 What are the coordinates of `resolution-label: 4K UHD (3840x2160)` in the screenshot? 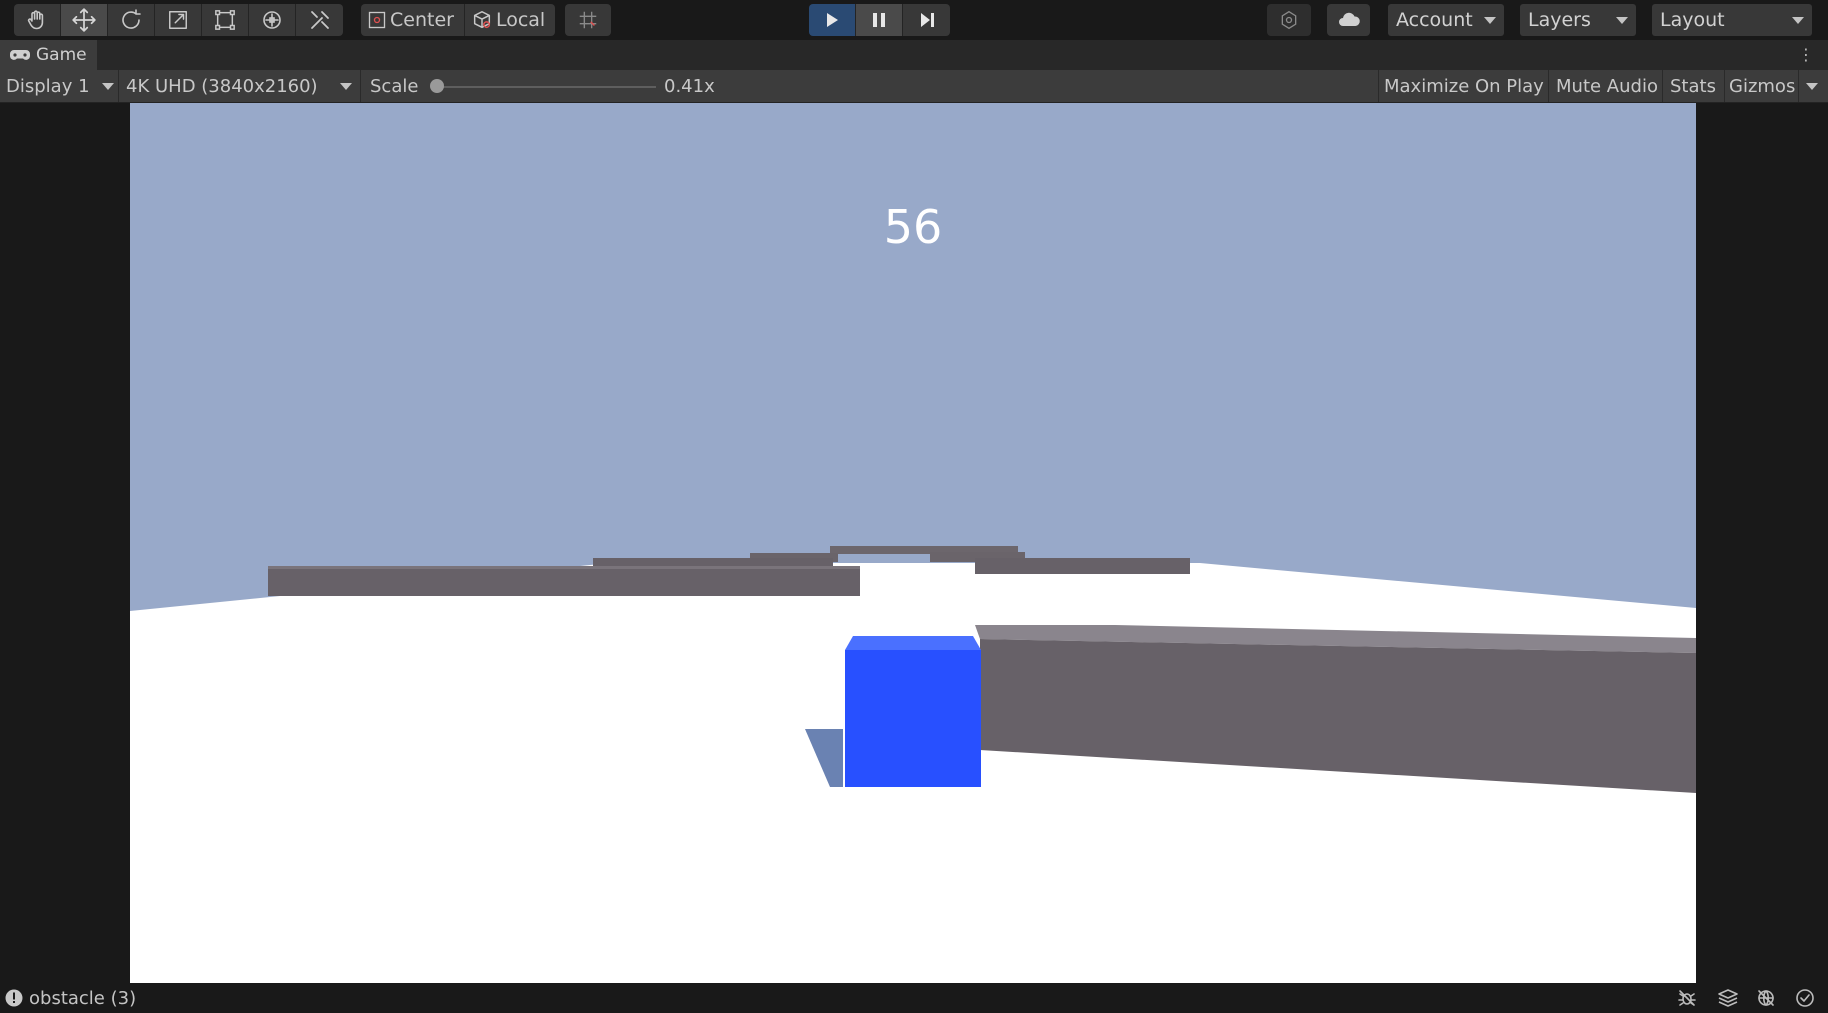 It's located at (222, 86).